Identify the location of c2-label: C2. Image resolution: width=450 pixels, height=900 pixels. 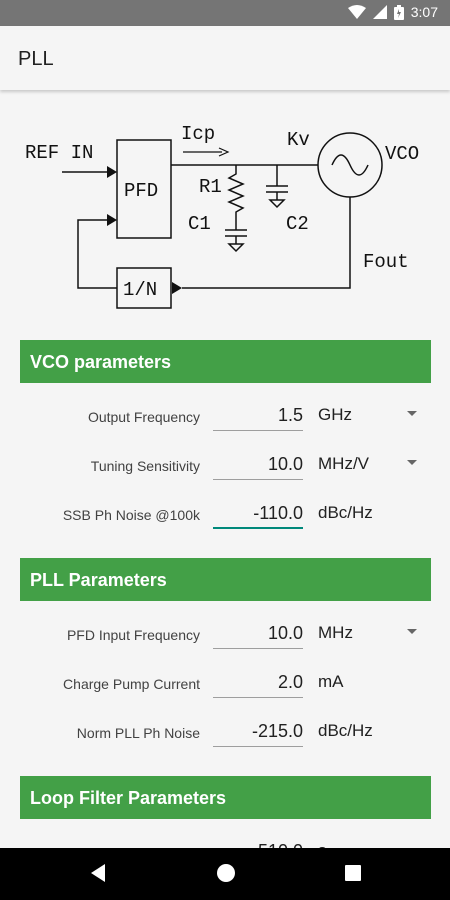
(297, 224).